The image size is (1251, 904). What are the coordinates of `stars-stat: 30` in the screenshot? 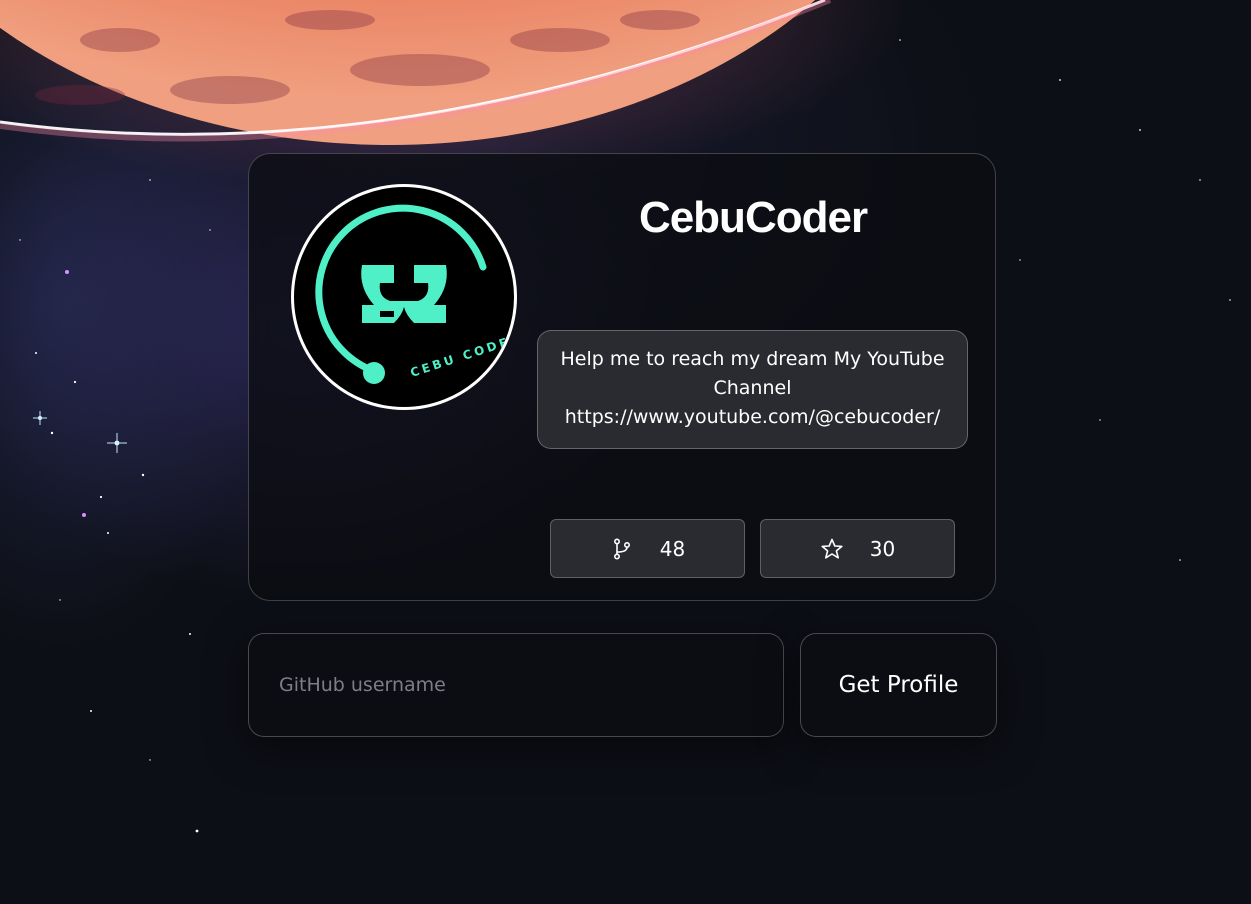 It's located at (857, 548).